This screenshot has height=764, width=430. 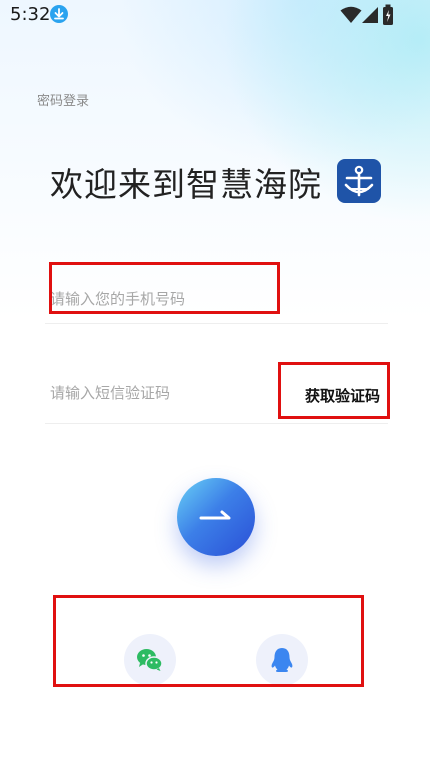 I want to click on sms-code-input, so click(x=160, y=393).